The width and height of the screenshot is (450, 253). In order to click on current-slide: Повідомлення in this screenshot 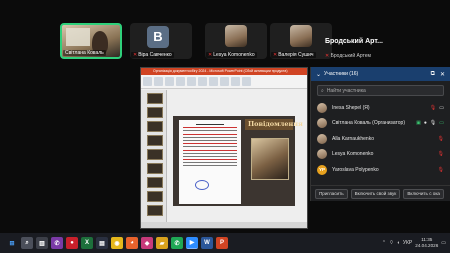, I will do `click(238, 161)`.